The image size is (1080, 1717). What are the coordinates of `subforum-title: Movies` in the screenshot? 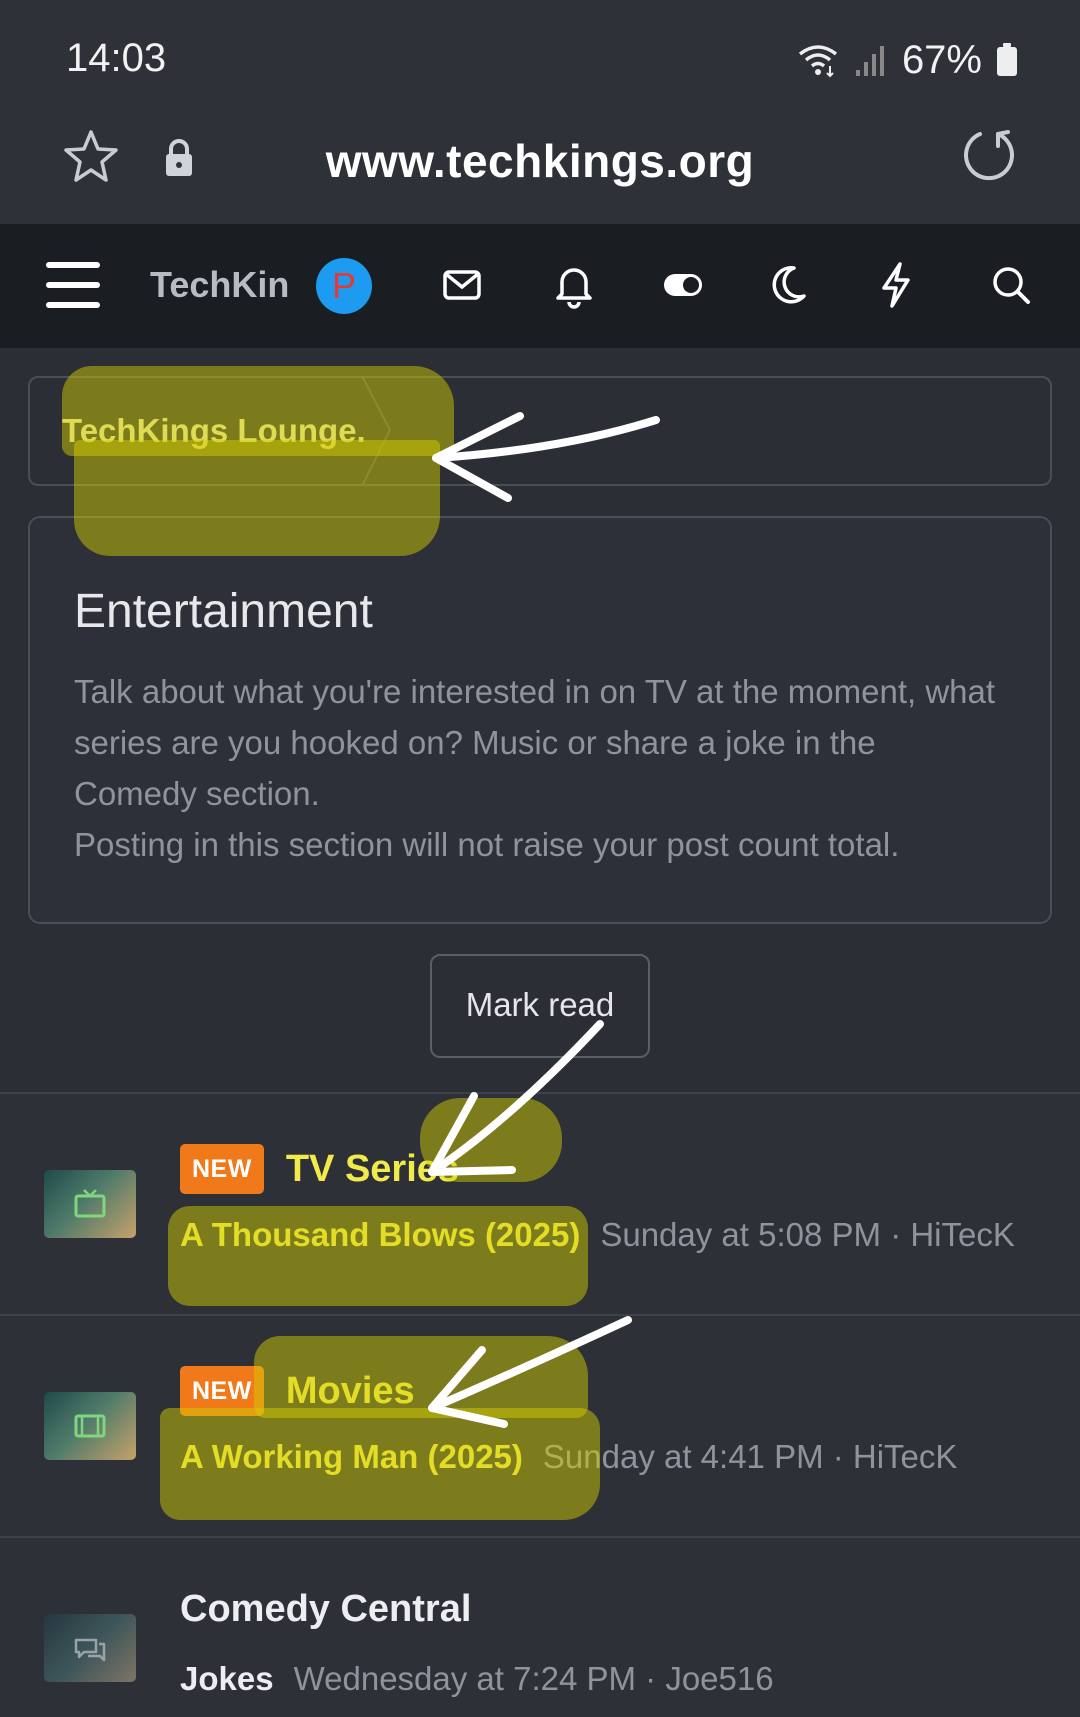 It's located at (350, 1391).